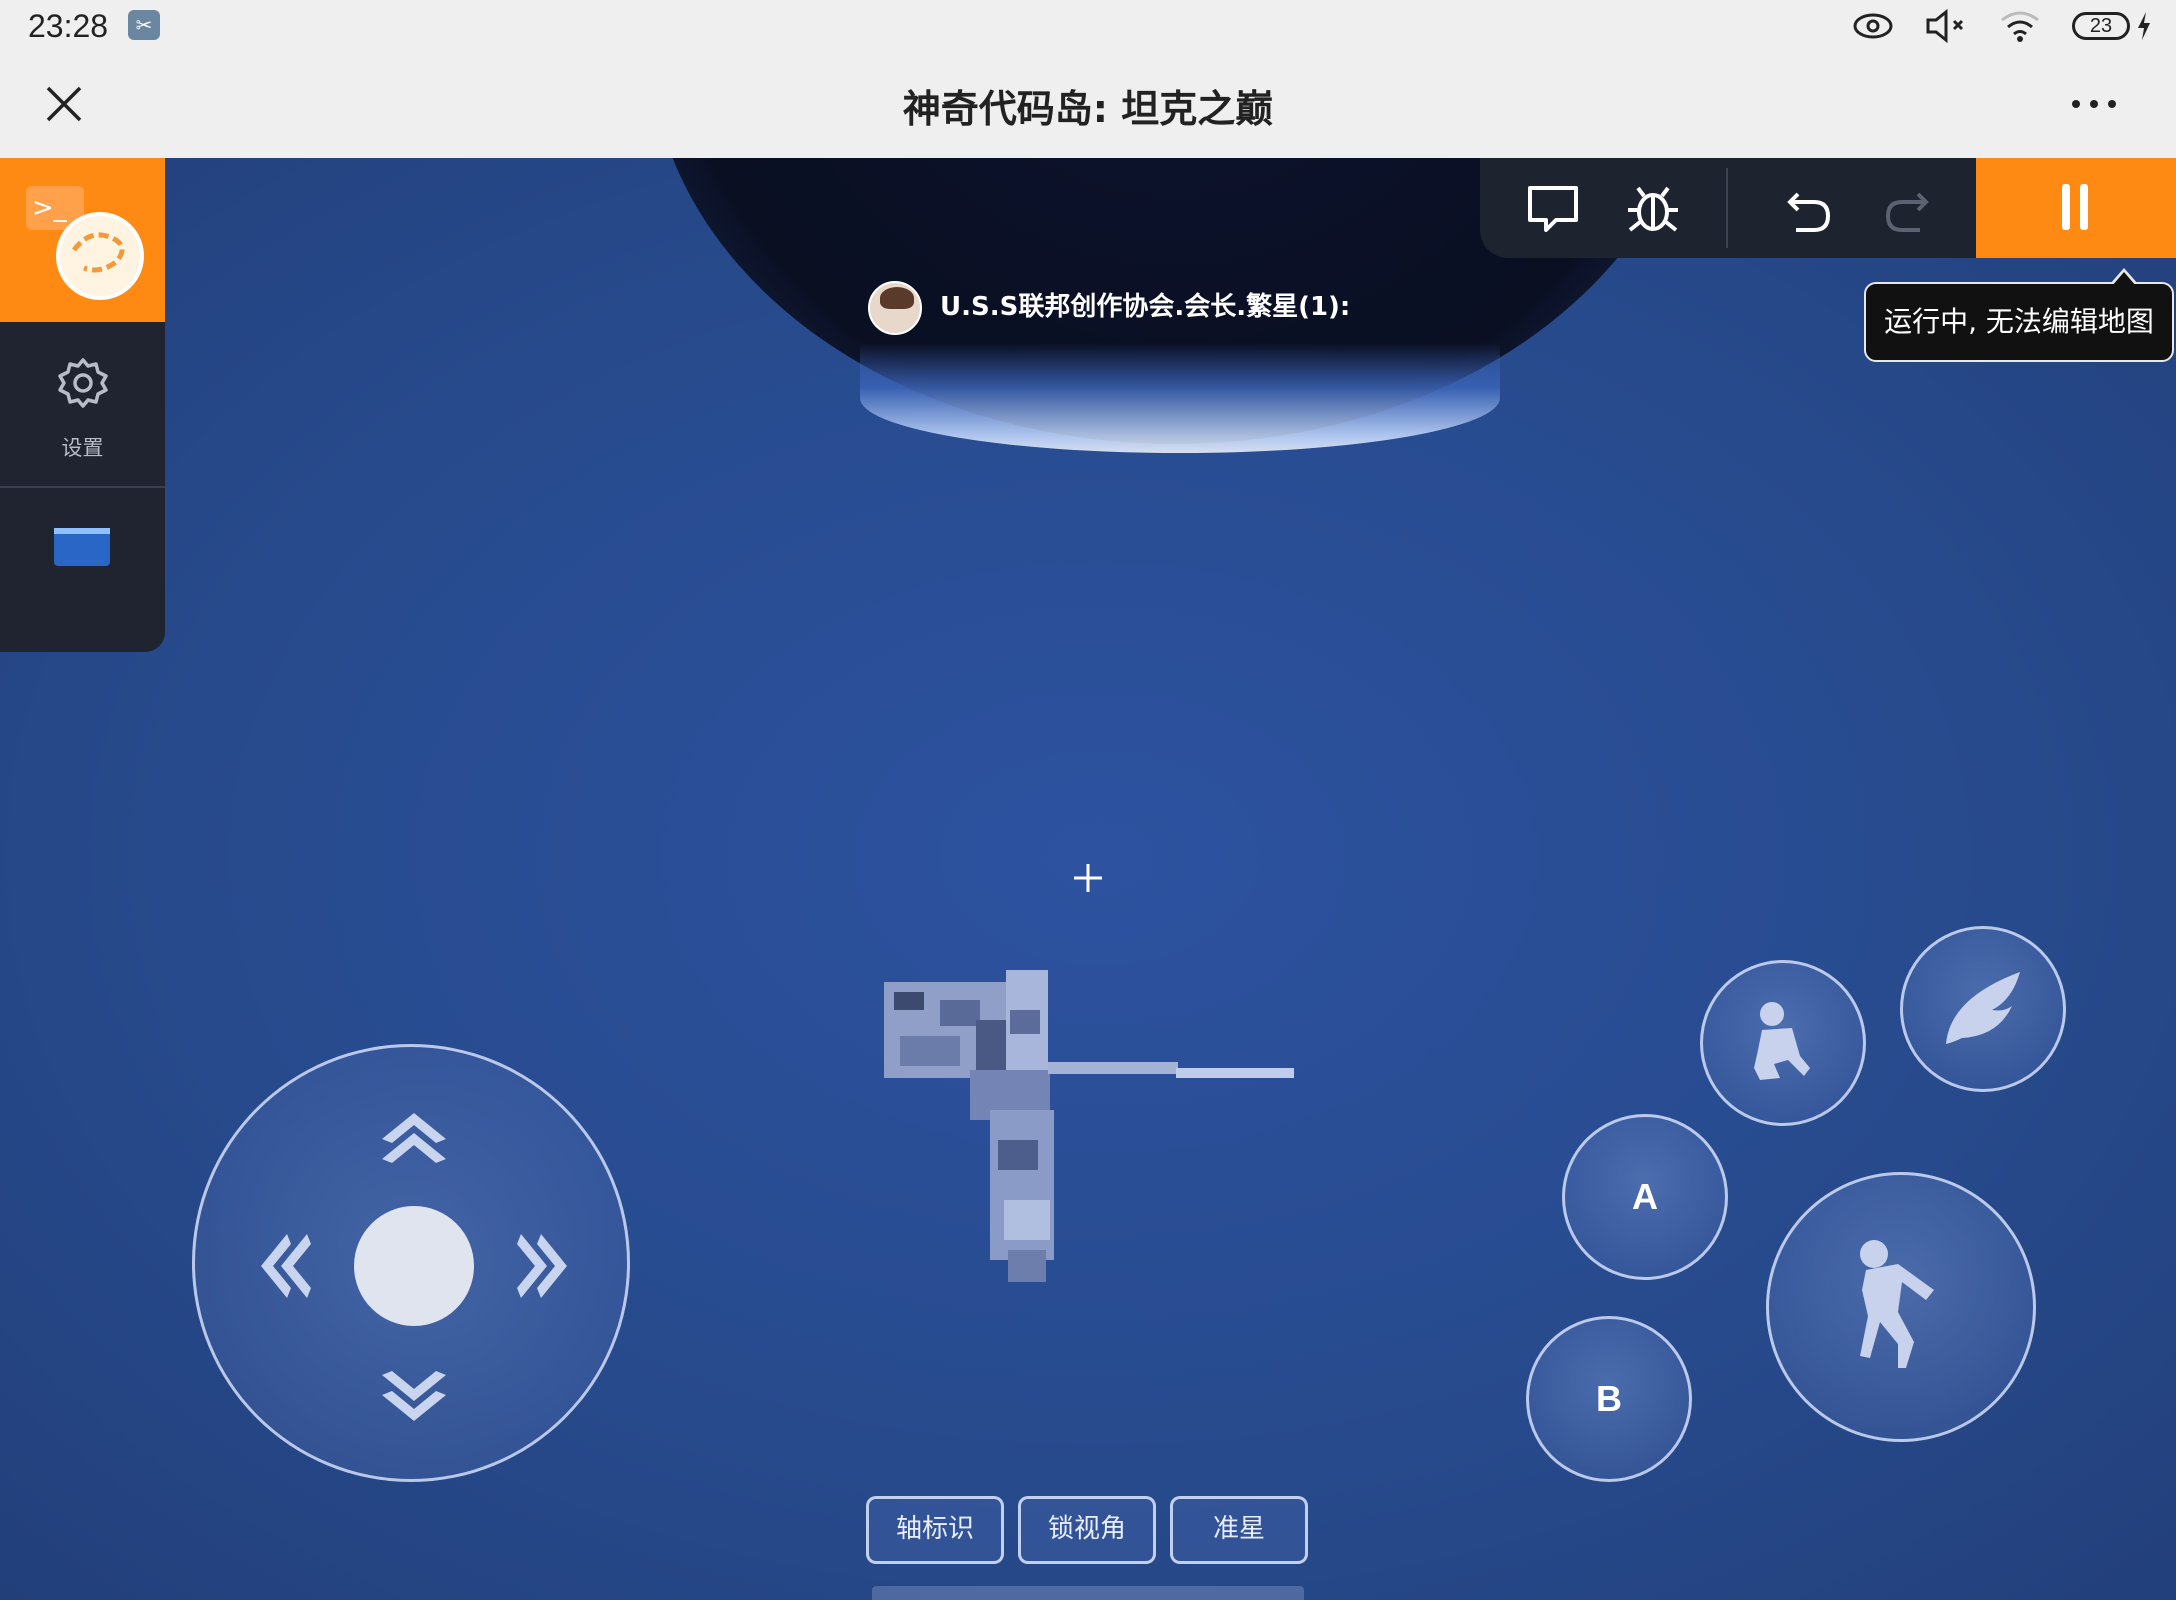 The image size is (2176, 1600). Describe the element at coordinates (82, 547) in the screenshot. I see `project-thumbnail-icon` at that location.